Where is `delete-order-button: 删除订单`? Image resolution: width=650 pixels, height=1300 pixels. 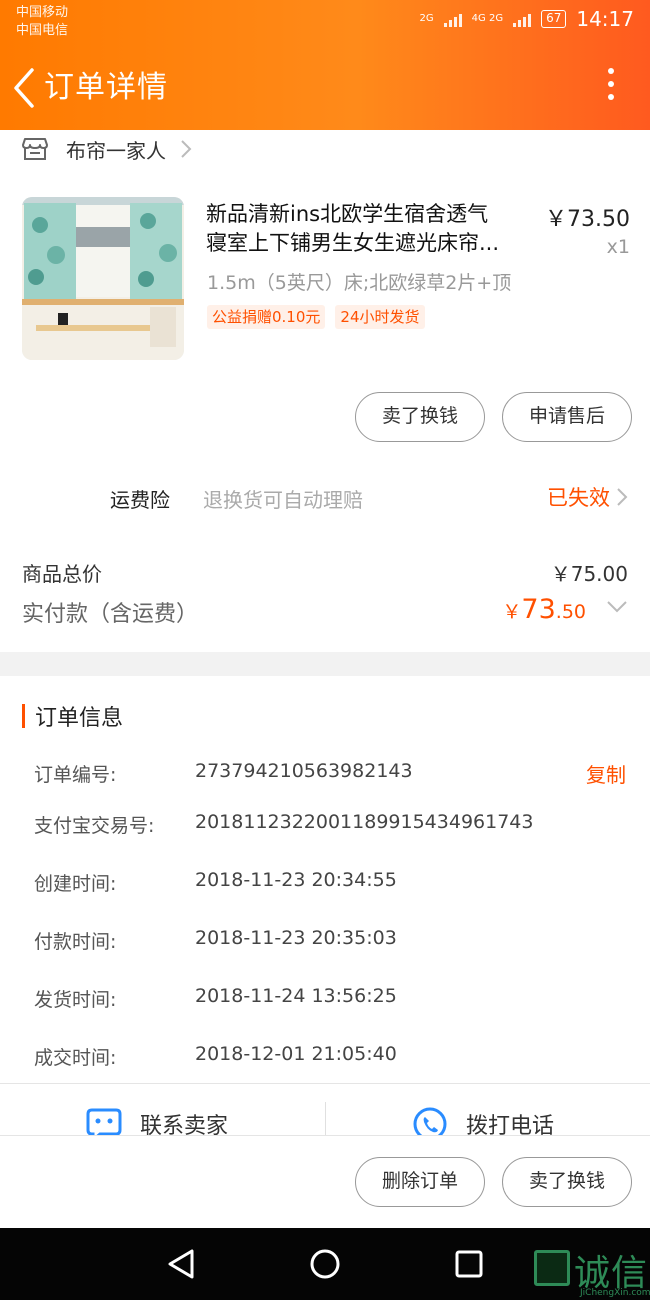
delete-order-button: 删除订单 is located at coordinates (420, 1182).